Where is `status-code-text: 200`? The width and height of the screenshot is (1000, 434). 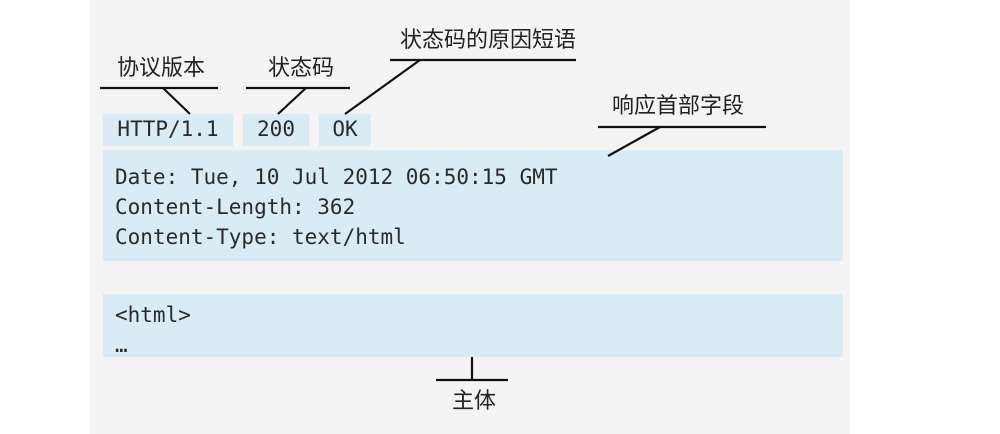
status-code-text: 200 is located at coordinates (276, 129).